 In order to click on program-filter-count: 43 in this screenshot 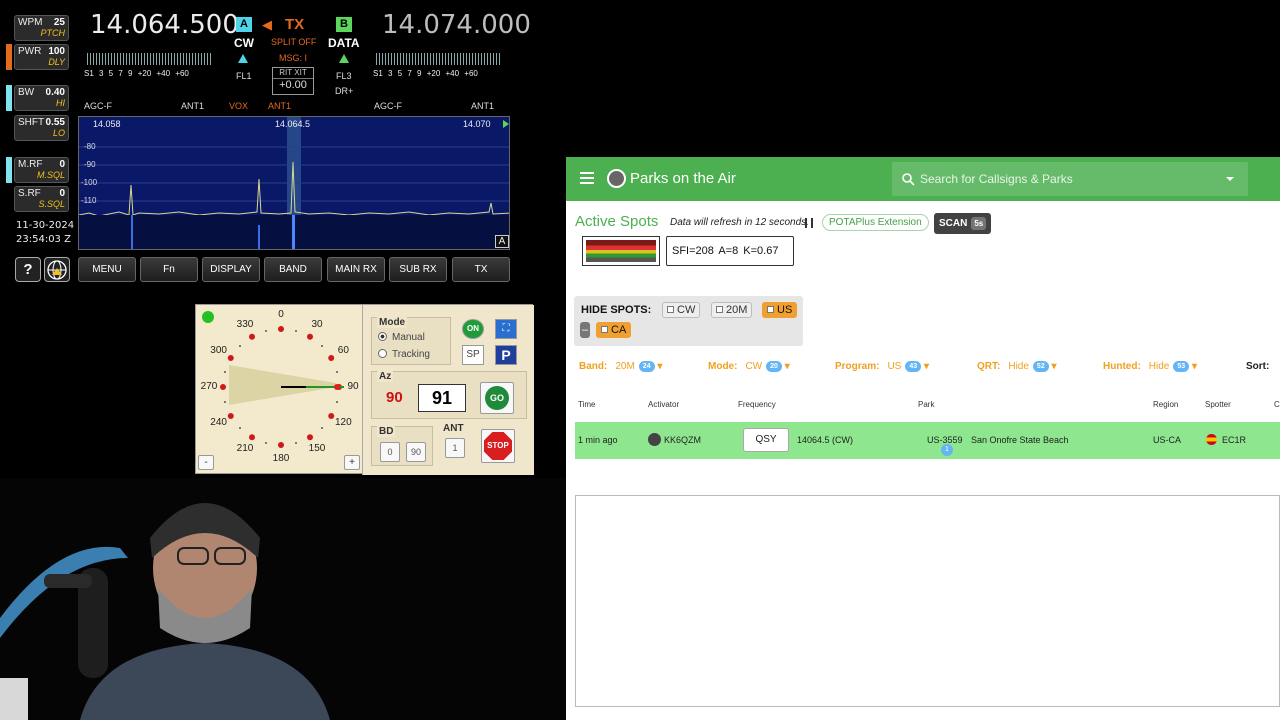, I will do `click(913, 366)`.